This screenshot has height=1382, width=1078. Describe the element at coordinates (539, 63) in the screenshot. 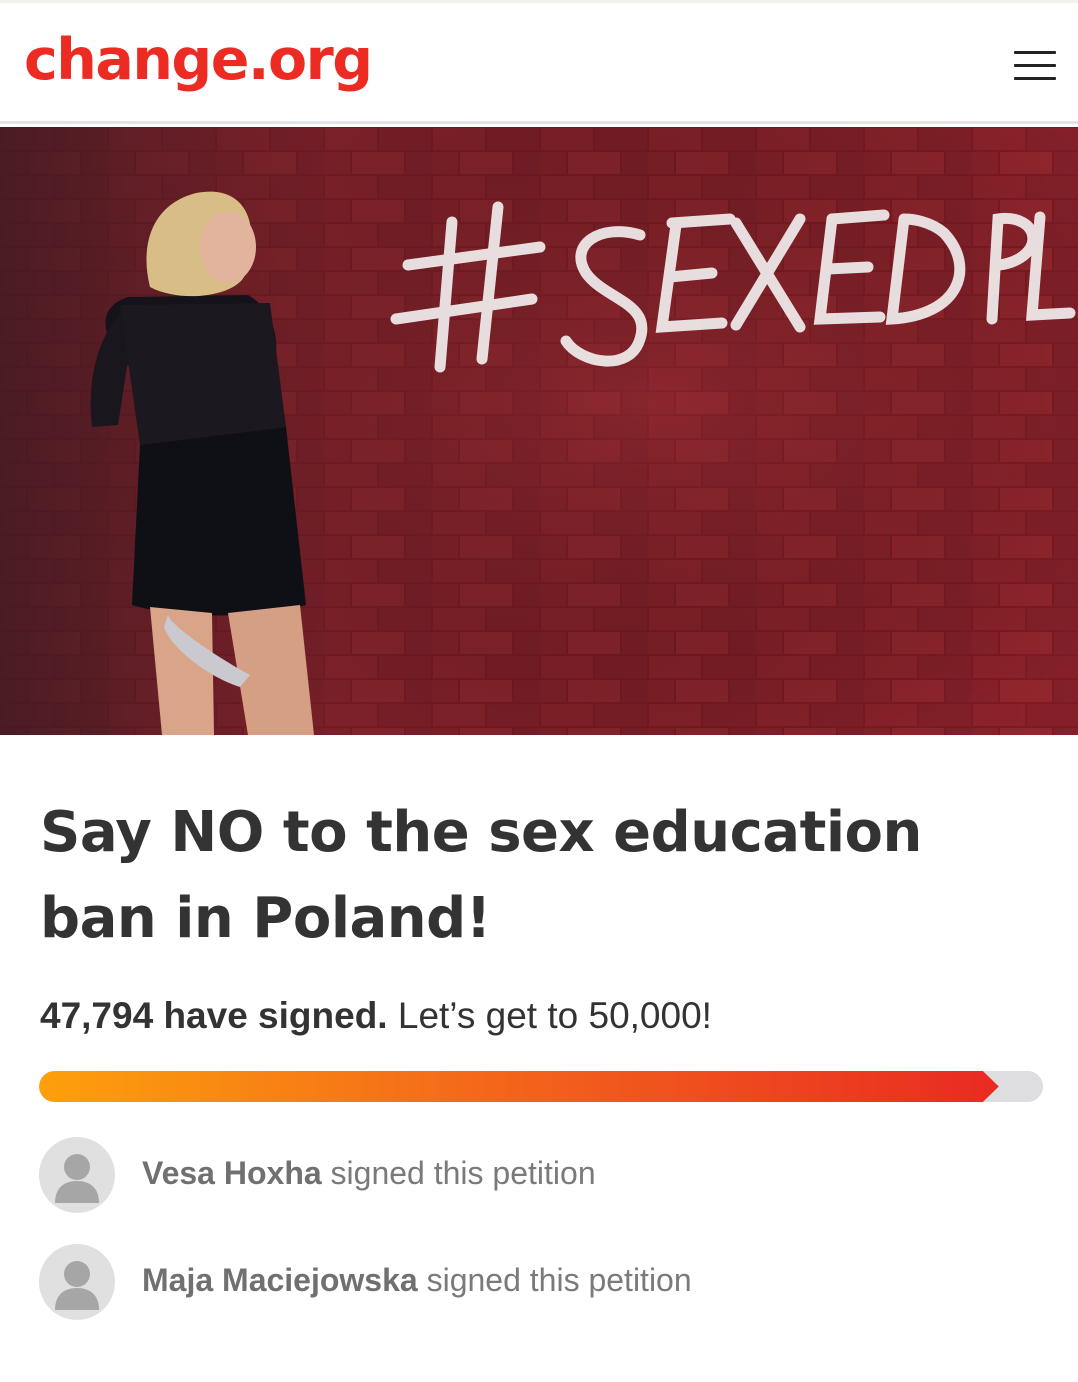

I see `site-header: change.org` at that location.